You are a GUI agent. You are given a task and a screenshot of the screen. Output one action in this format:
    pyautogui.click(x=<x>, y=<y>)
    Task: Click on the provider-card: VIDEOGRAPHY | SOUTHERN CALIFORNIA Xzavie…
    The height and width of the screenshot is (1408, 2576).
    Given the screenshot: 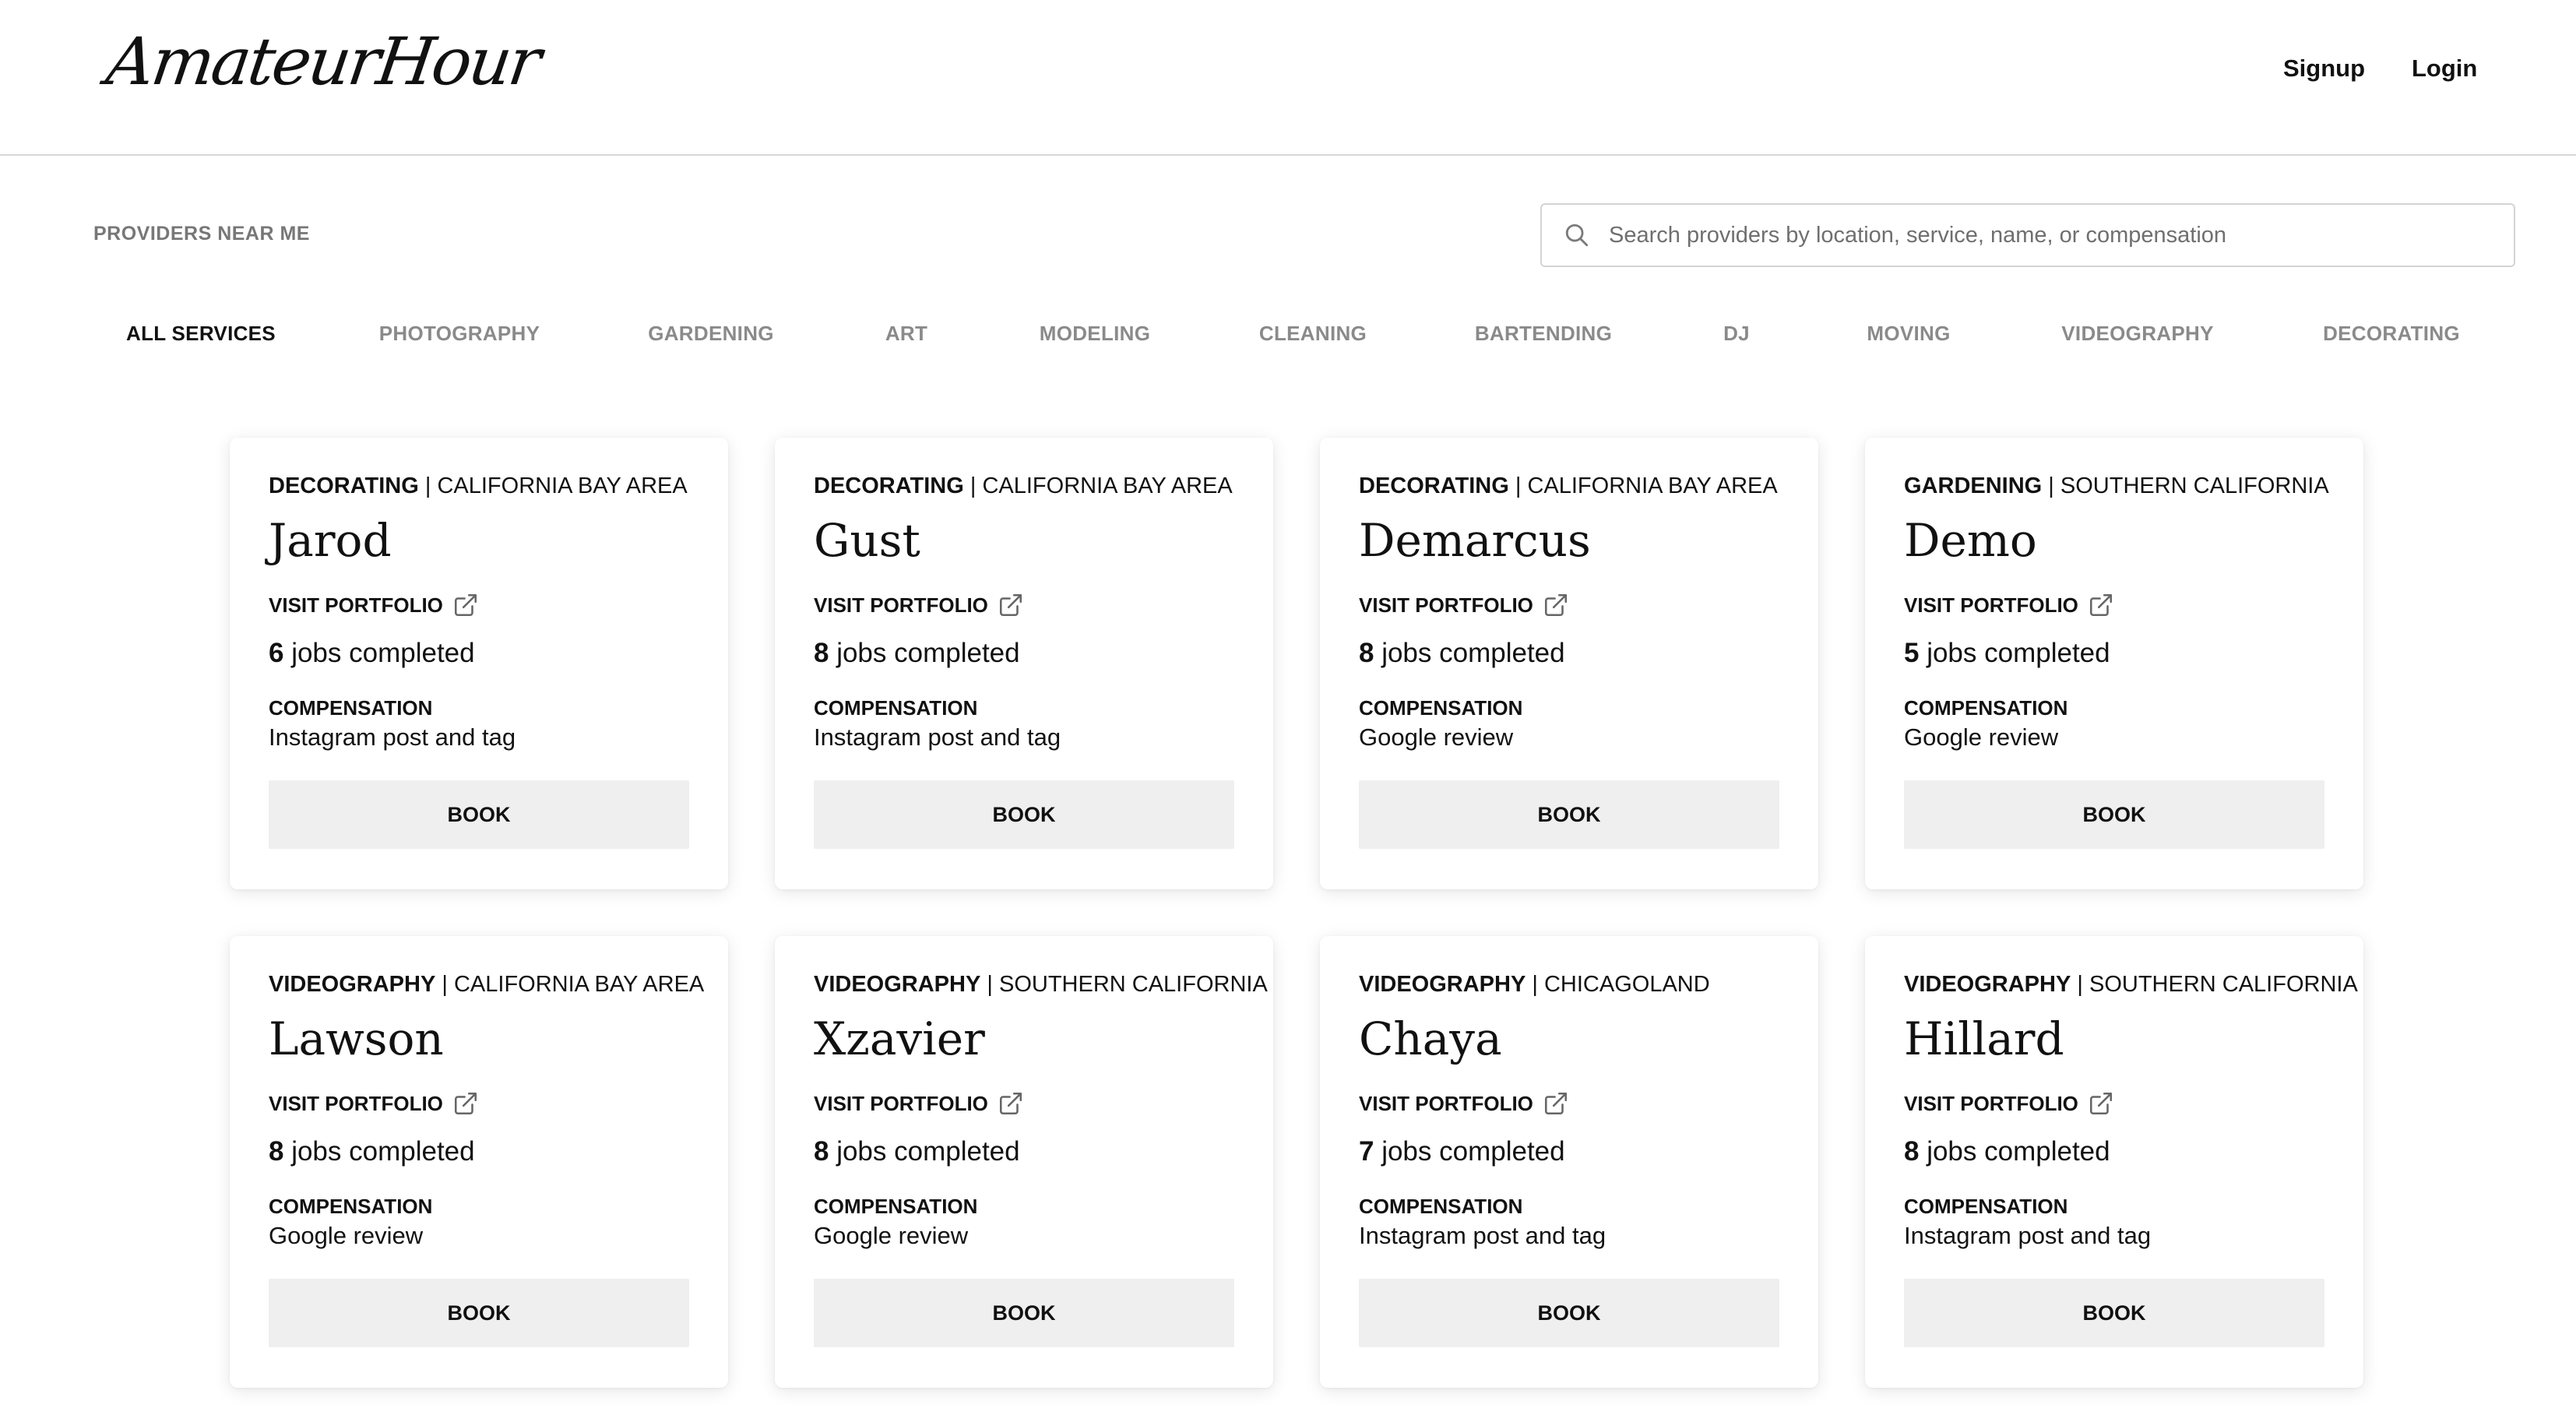 What is the action you would take?
    pyautogui.click(x=1024, y=1162)
    